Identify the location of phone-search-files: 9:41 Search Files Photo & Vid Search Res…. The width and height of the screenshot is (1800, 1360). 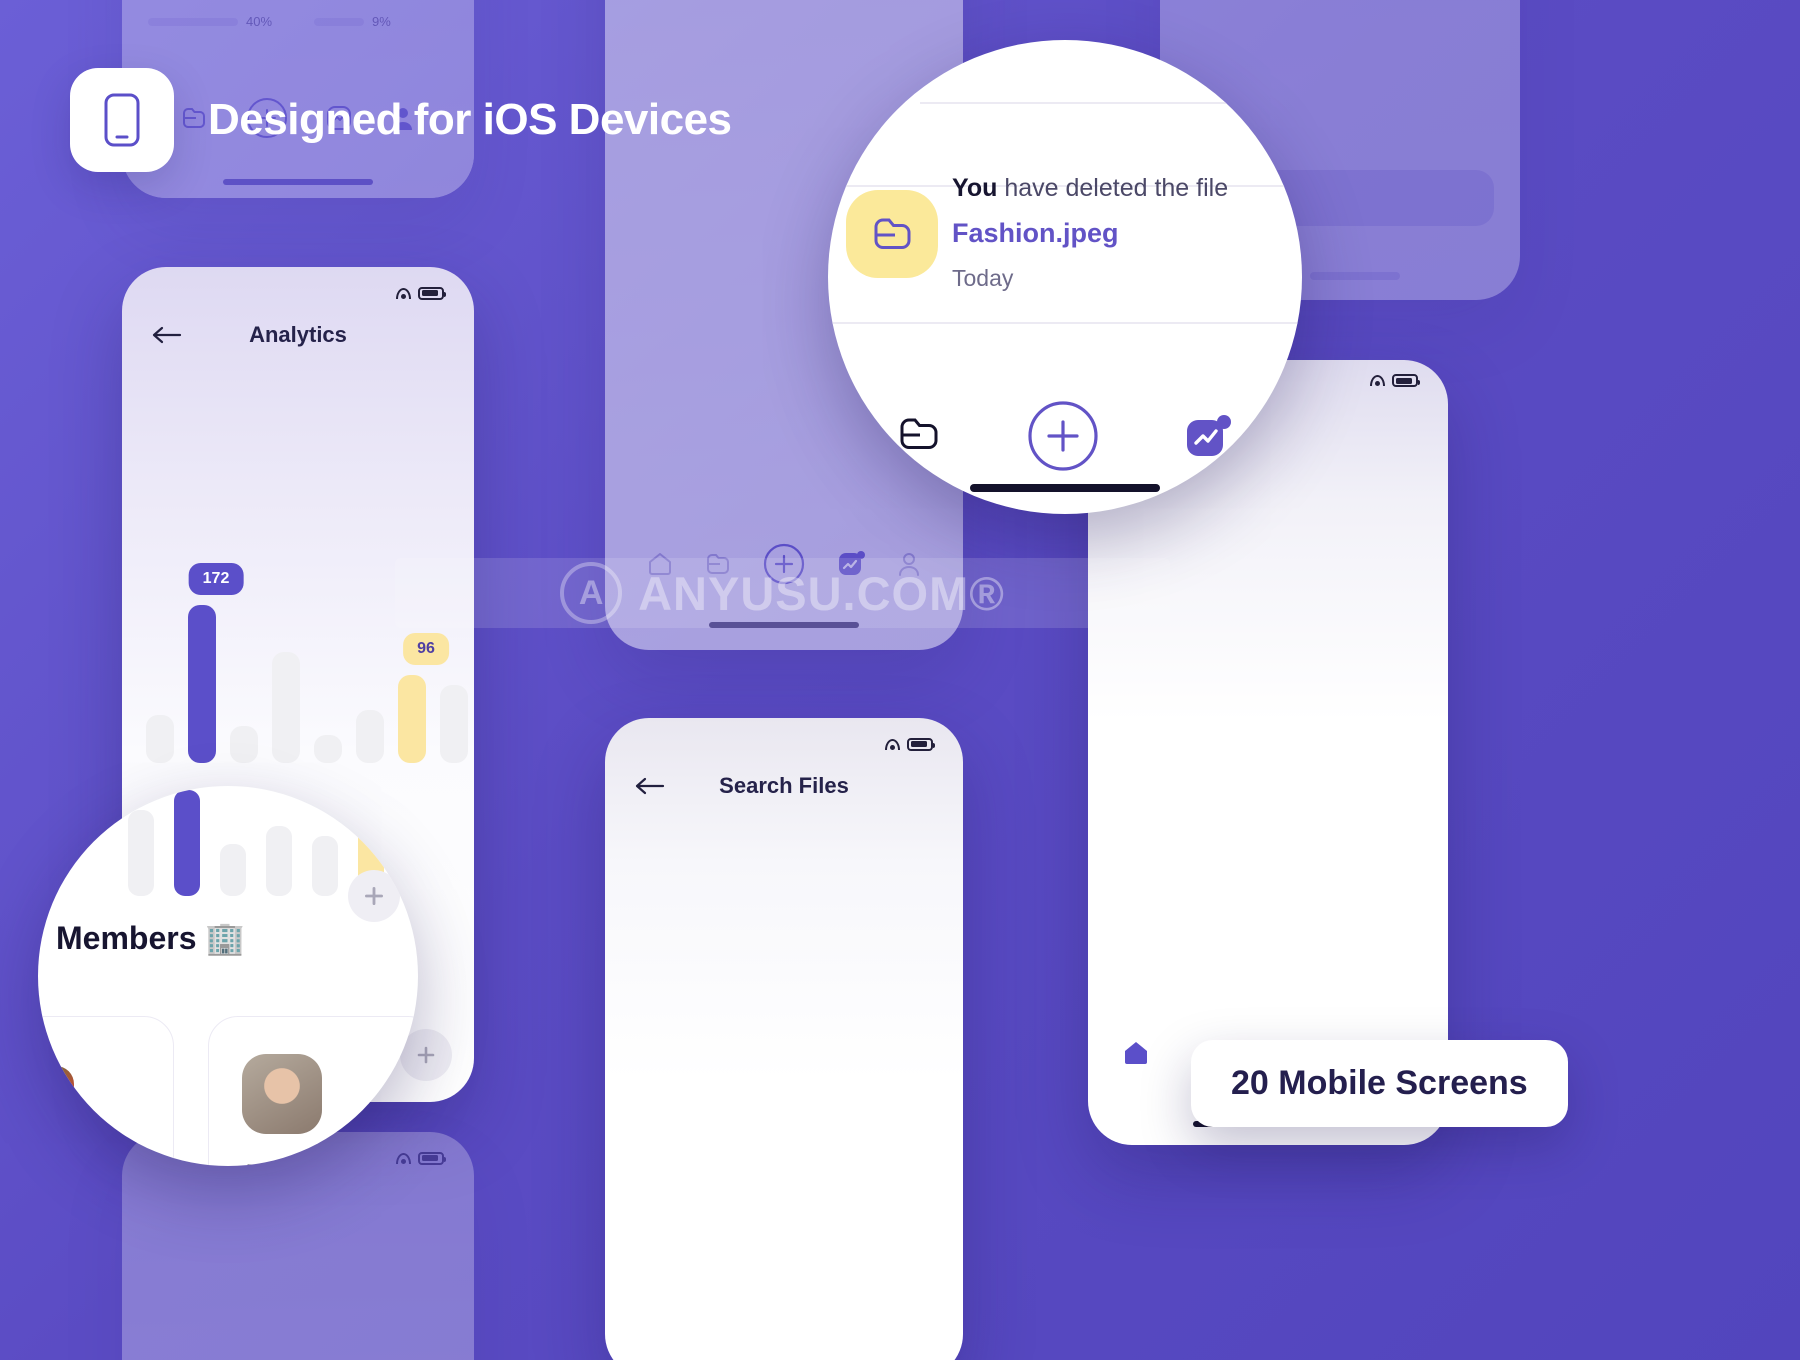
(784, 1039).